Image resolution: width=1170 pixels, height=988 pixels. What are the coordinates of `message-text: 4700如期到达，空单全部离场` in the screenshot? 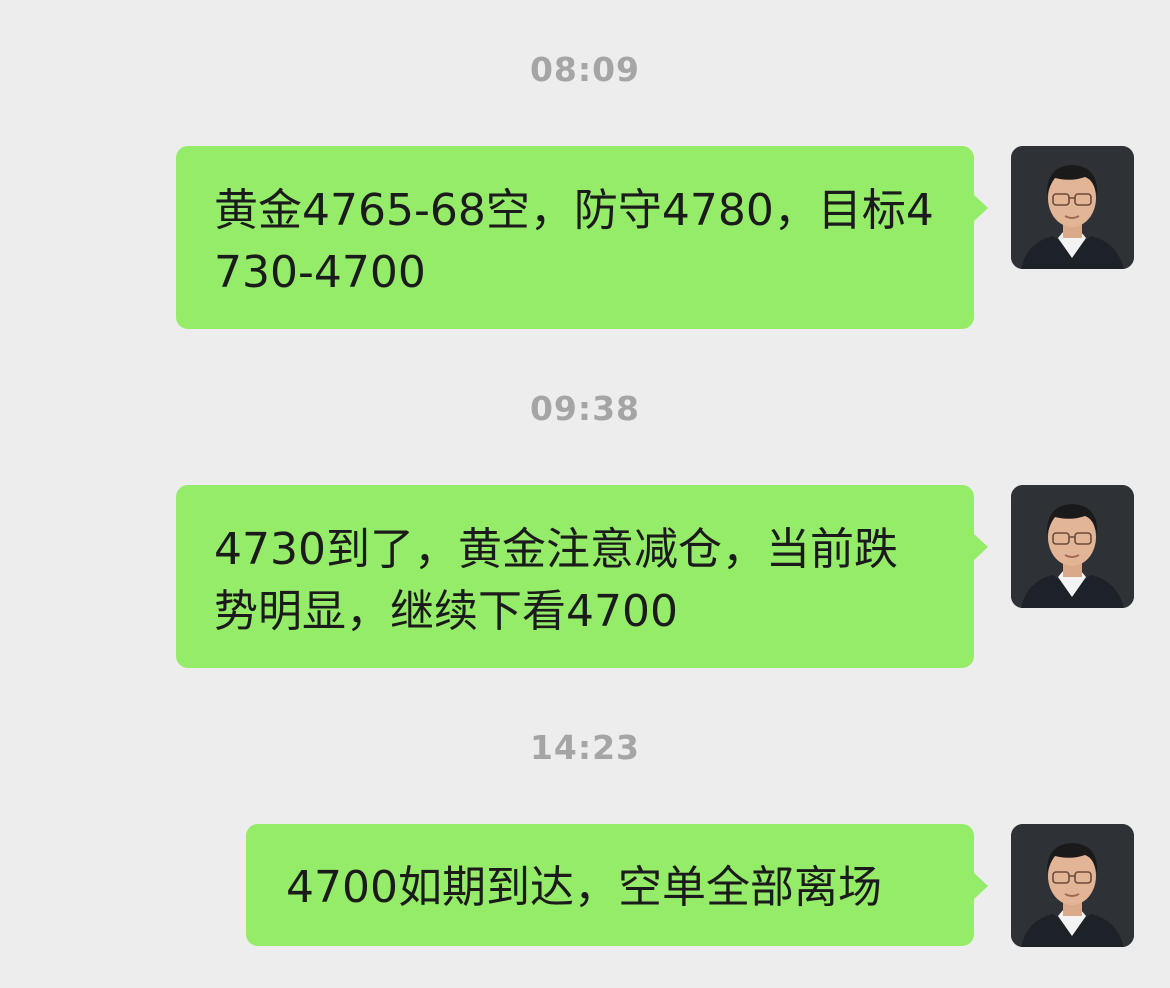 It's located at (584, 887).